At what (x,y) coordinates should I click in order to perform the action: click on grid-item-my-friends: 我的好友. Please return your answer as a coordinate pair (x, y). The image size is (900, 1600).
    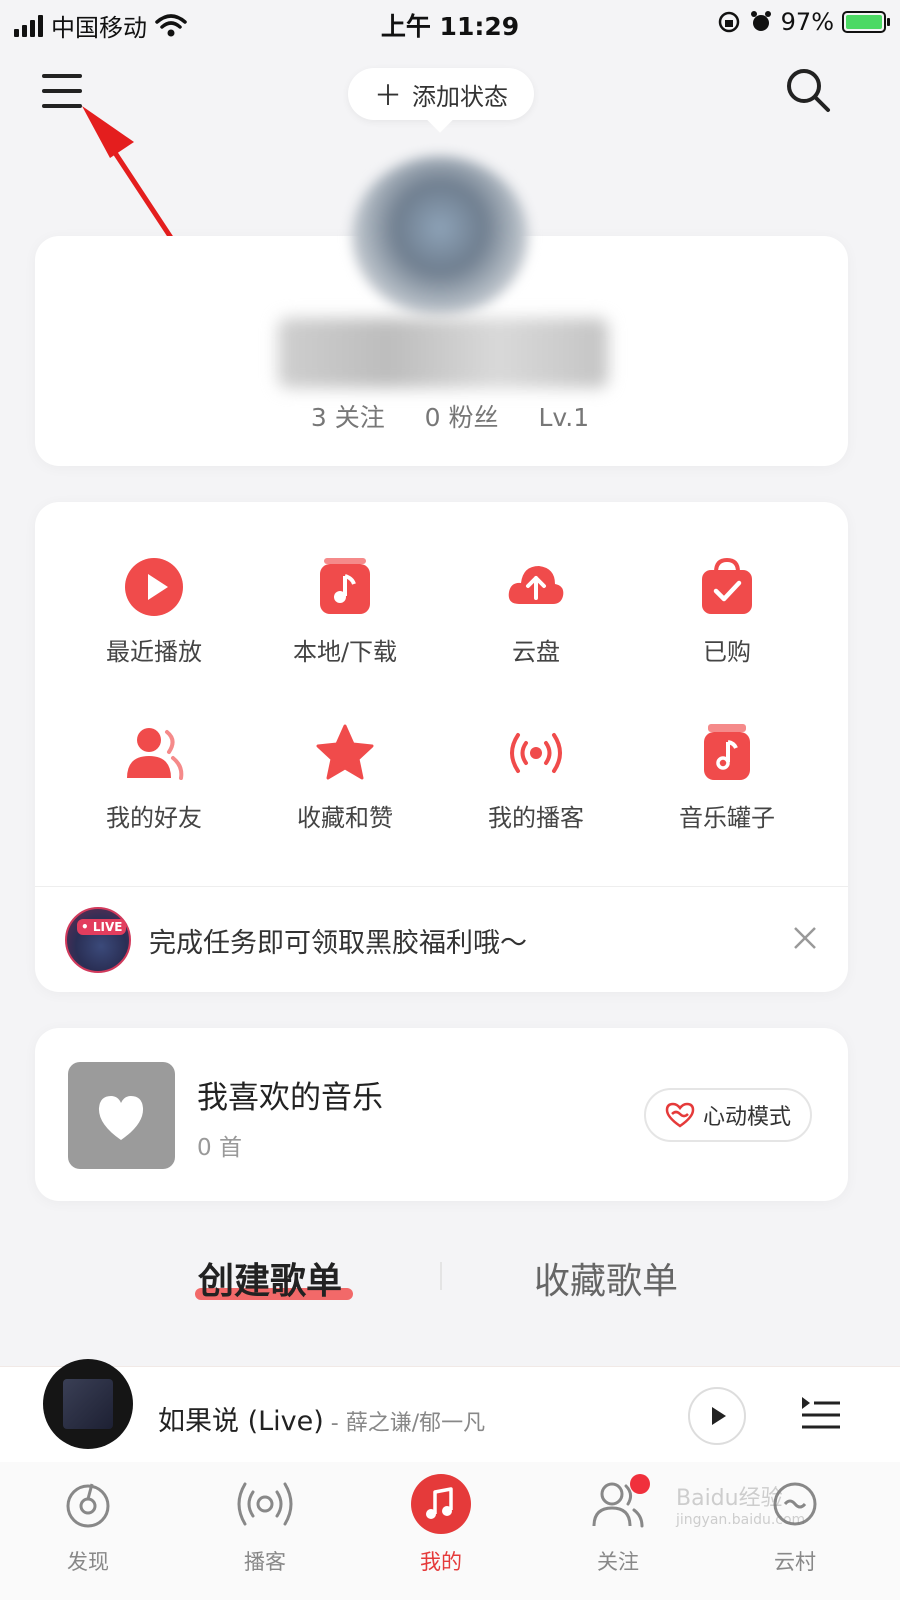
    Looking at the image, I should click on (154, 777).